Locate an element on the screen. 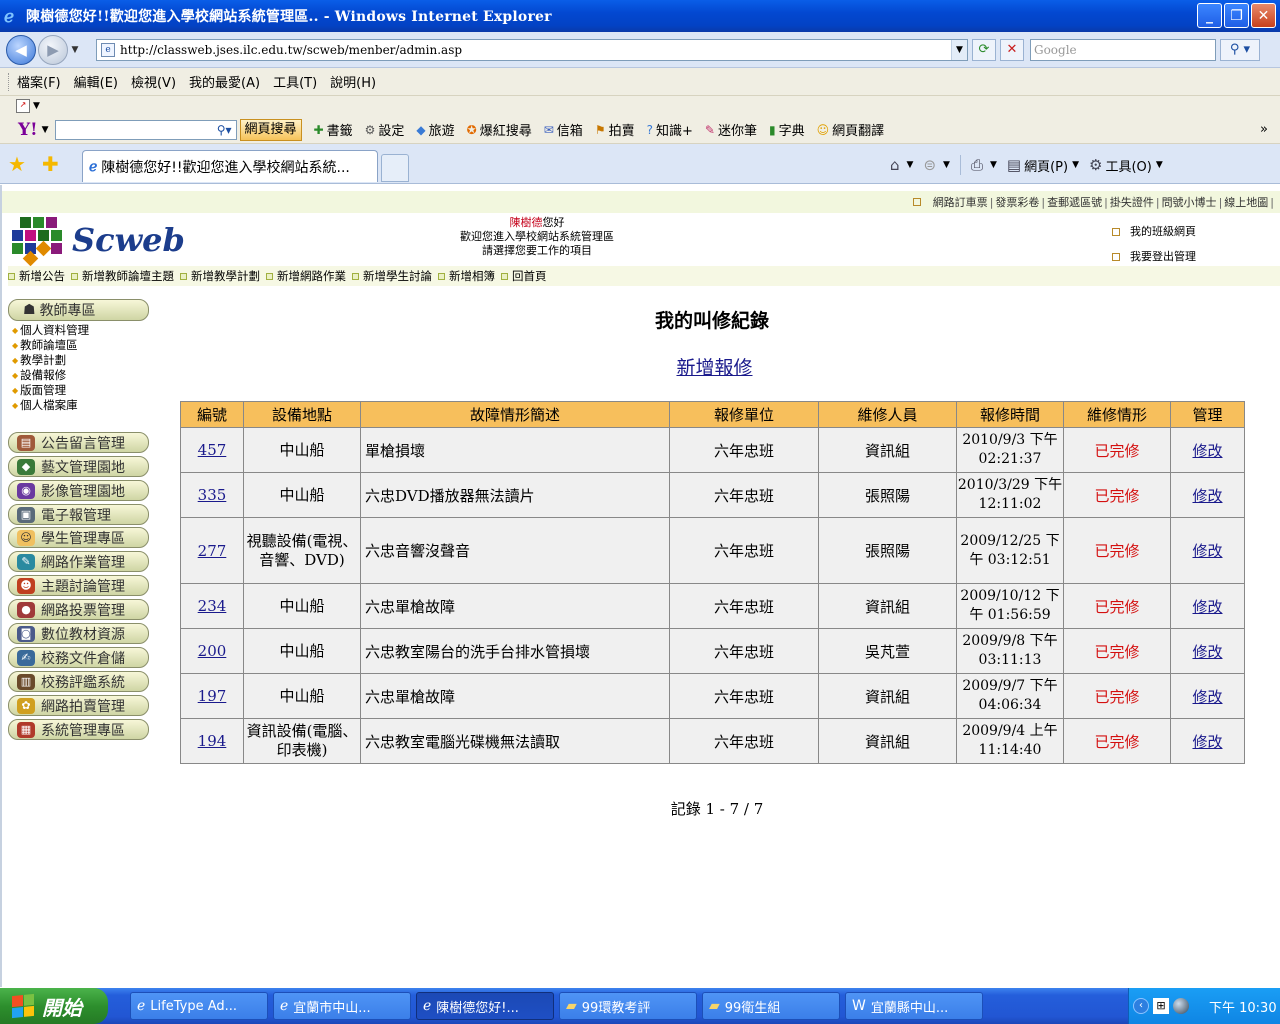 This screenshot has width=1280, height=1024. sidebar-module-images: ◉ 影像管理園地 is located at coordinates (78, 490).